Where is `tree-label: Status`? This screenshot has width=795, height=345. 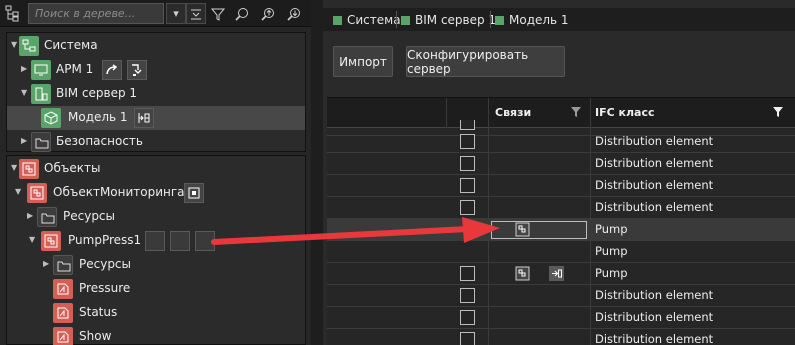
tree-label: Status is located at coordinates (98, 312).